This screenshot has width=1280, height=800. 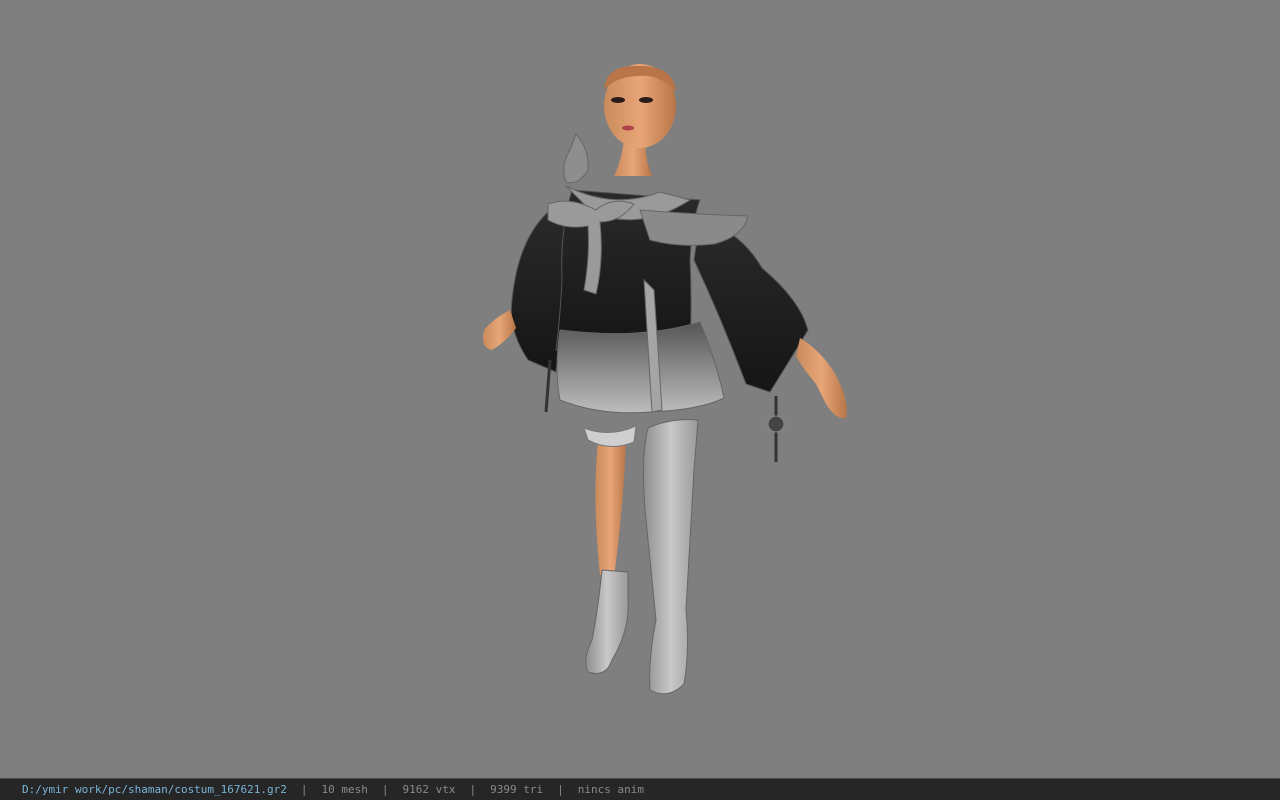 What do you see at coordinates (344, 789) in the screenshot?
I see `mesh-count: 10 mesh` at bounding box center [344, 789].